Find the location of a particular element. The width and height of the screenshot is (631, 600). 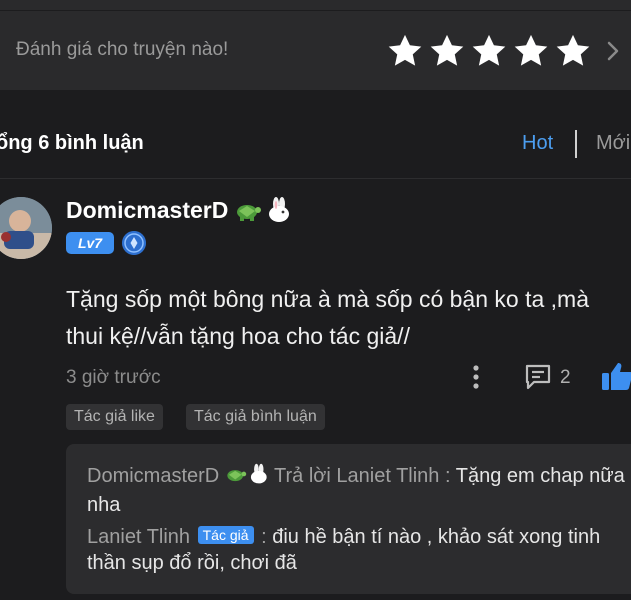

tab-new: Mới is located at coordinates (613, 143).